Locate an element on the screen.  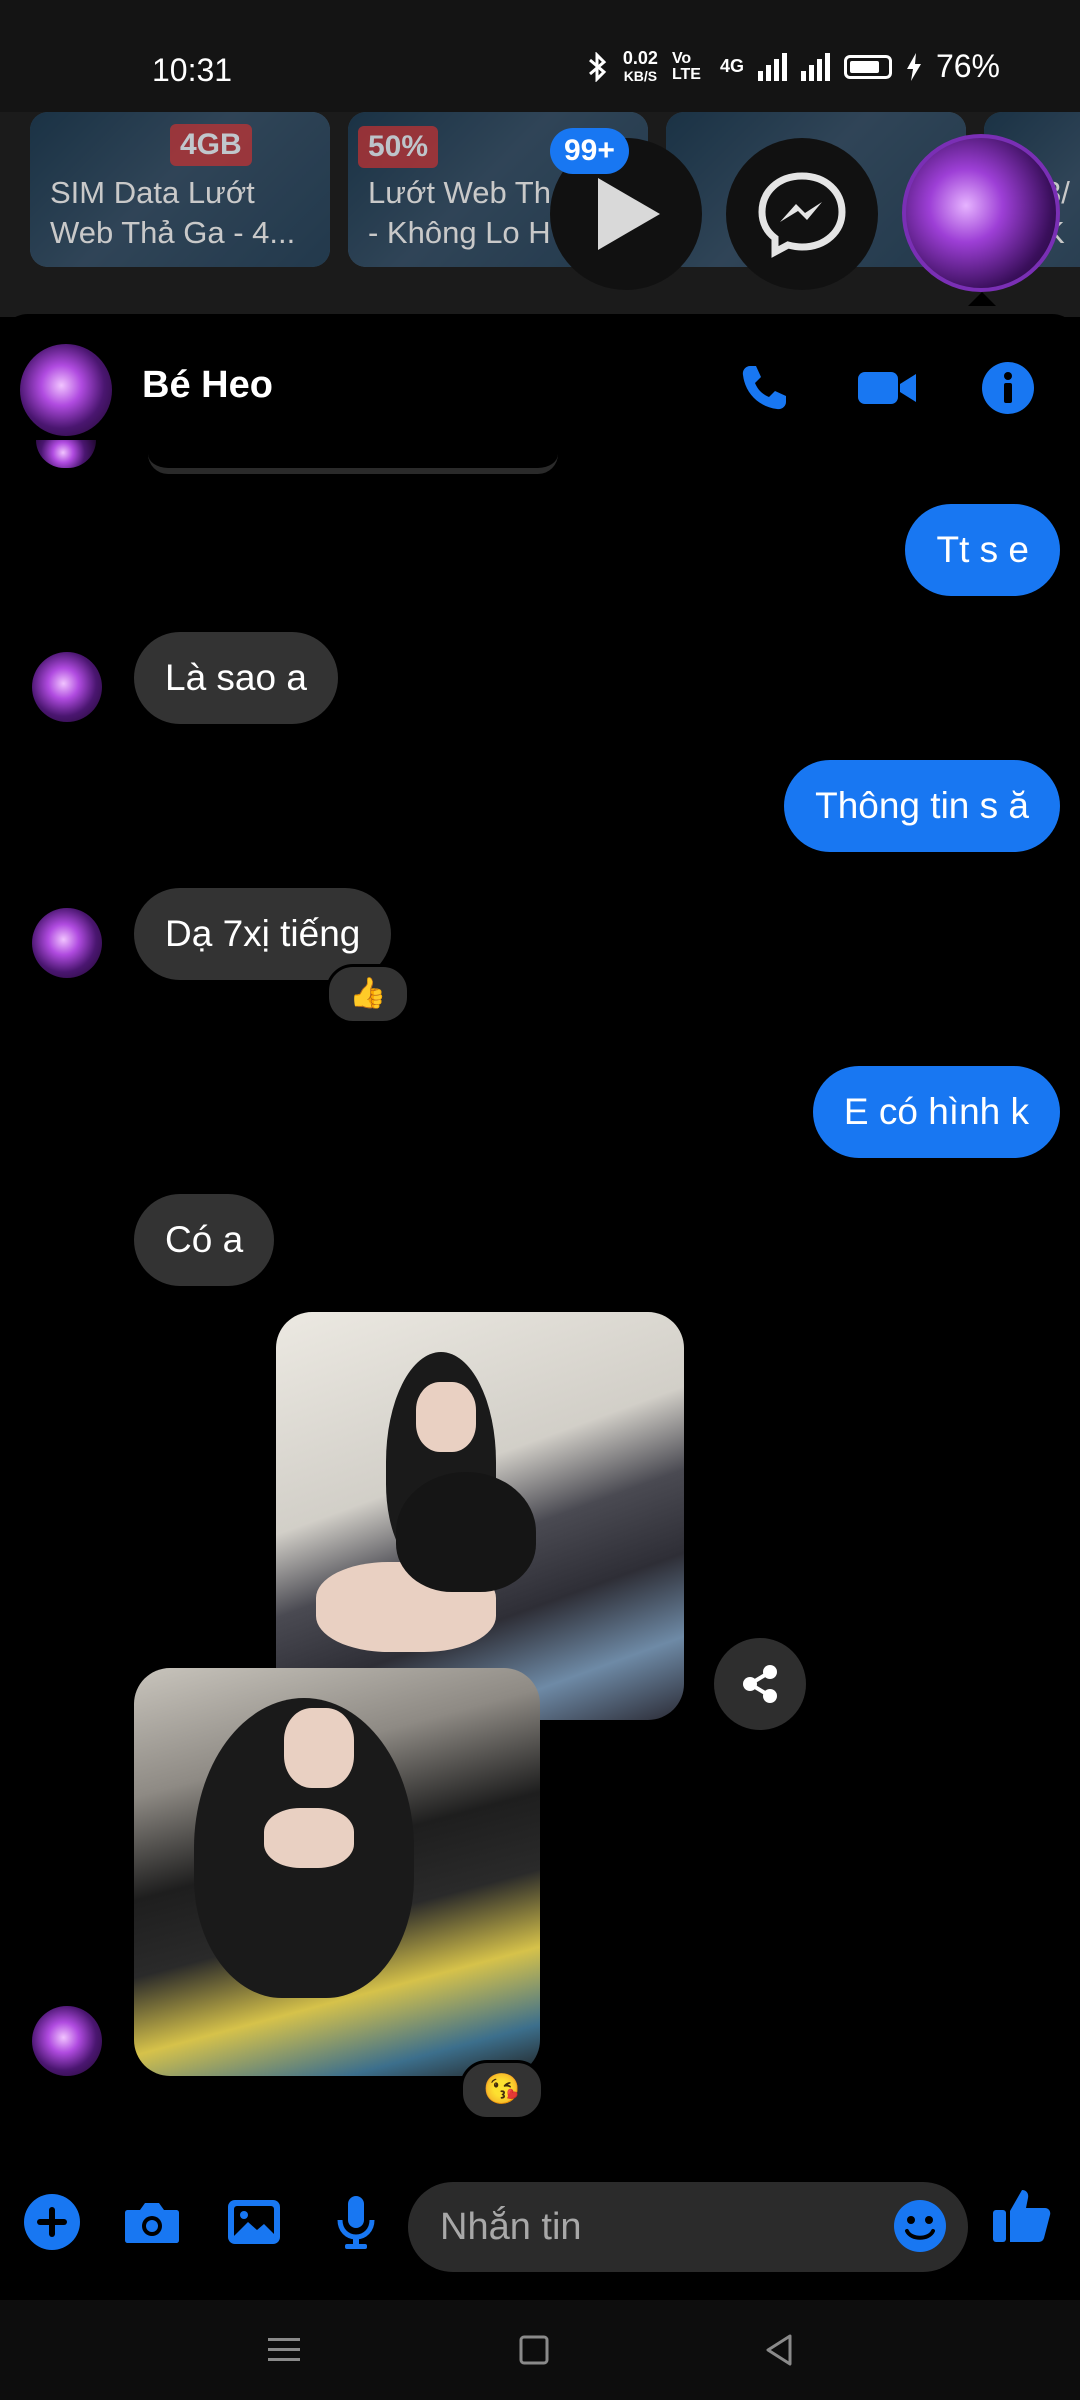
emoji-icon is located at coordinates (920, 2226).